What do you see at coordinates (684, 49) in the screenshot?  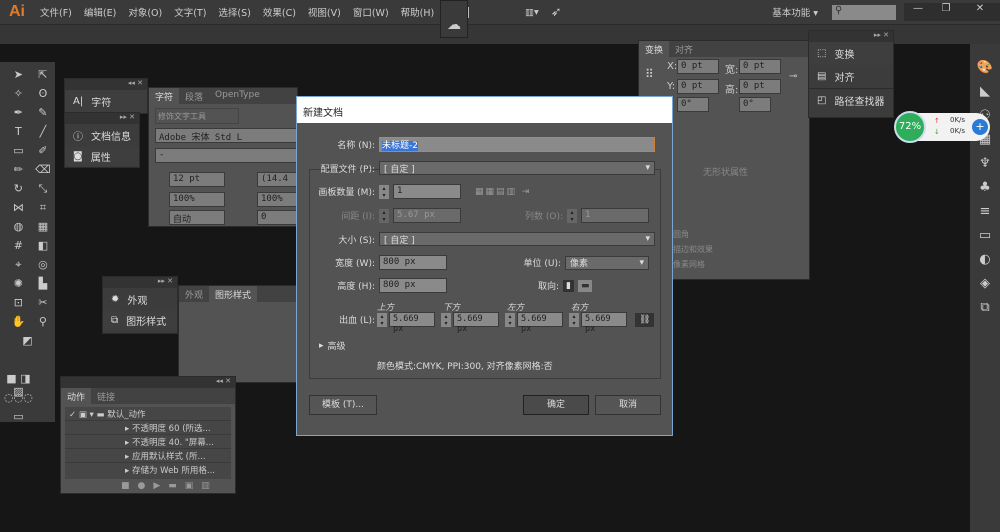 I see `tab-align: 对齐` at bounding box center [684, 49].